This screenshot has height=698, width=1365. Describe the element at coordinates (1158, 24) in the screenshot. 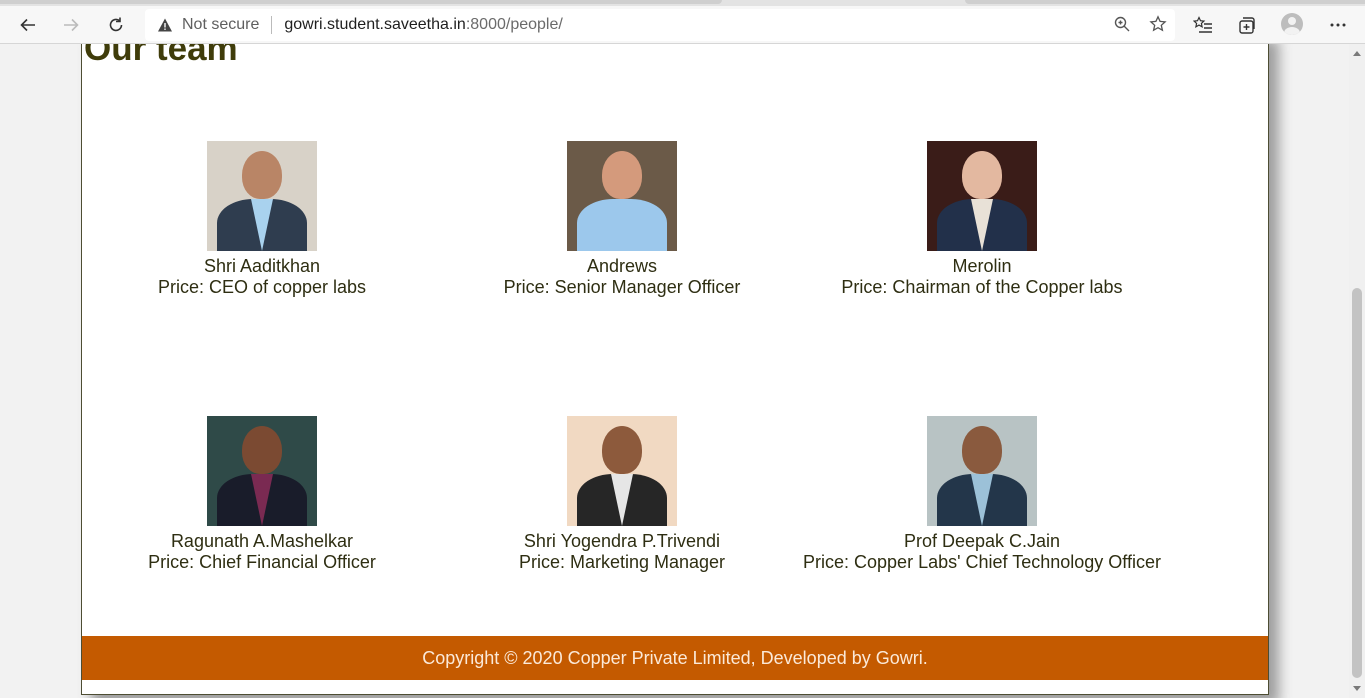

I see `favorite-star-icon` at that location.